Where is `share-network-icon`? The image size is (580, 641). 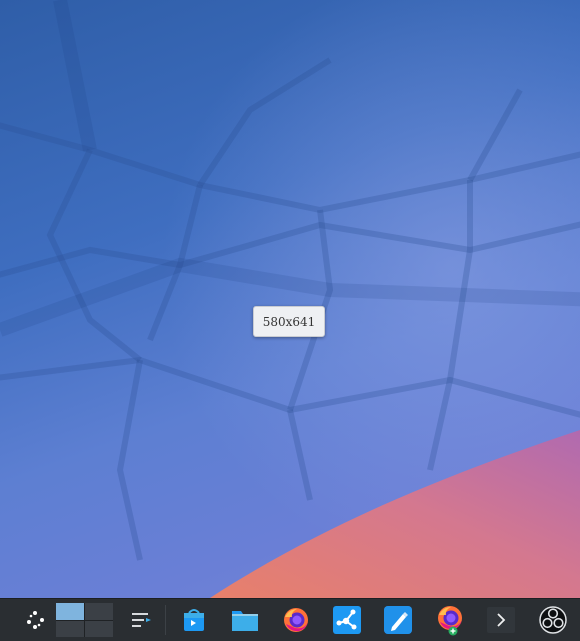 share-network-icon is located at coordinates (347, 620).